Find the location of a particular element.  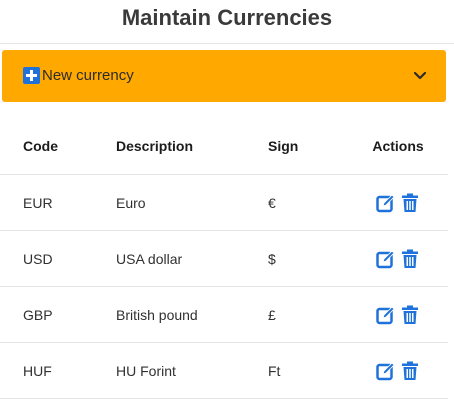

table-row: EUR Euro € is located at coordinates (224, 202).